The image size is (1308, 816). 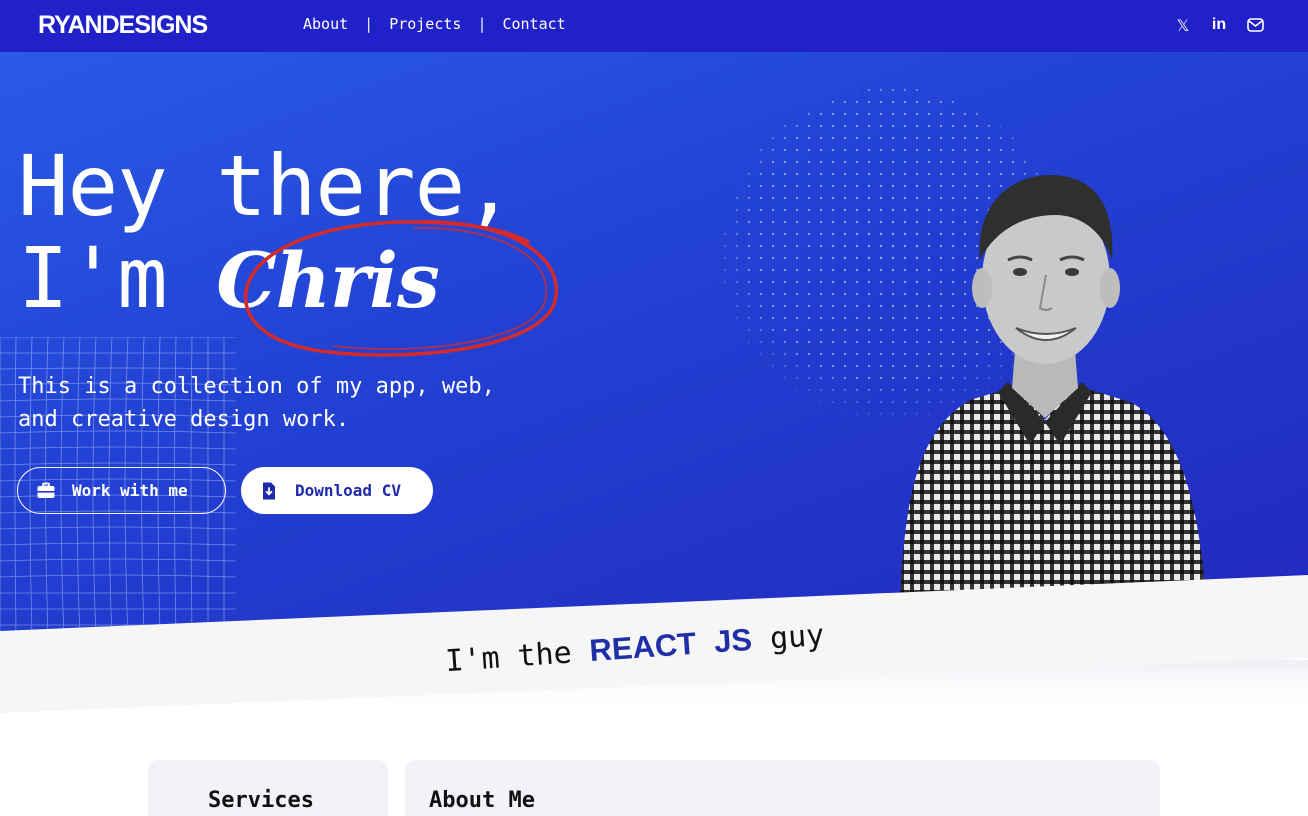 What do you see at coordinates (269, 491) in the screenshot?
I see `file-download-icon` at bounding box center [269, 491].